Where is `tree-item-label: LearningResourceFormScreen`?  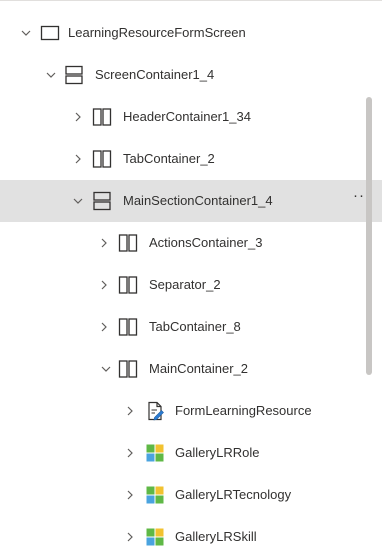 tree-item-label: LearningResourceFormScreen is located at coordinates (157, 32).